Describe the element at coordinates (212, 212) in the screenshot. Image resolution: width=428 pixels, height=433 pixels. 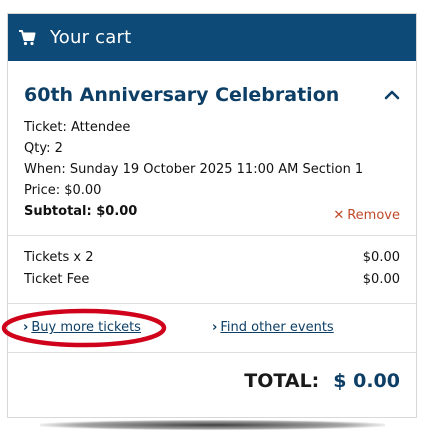
I see `subtotal-row: Subtotal: $0.00 ✕ Remove` at that location.